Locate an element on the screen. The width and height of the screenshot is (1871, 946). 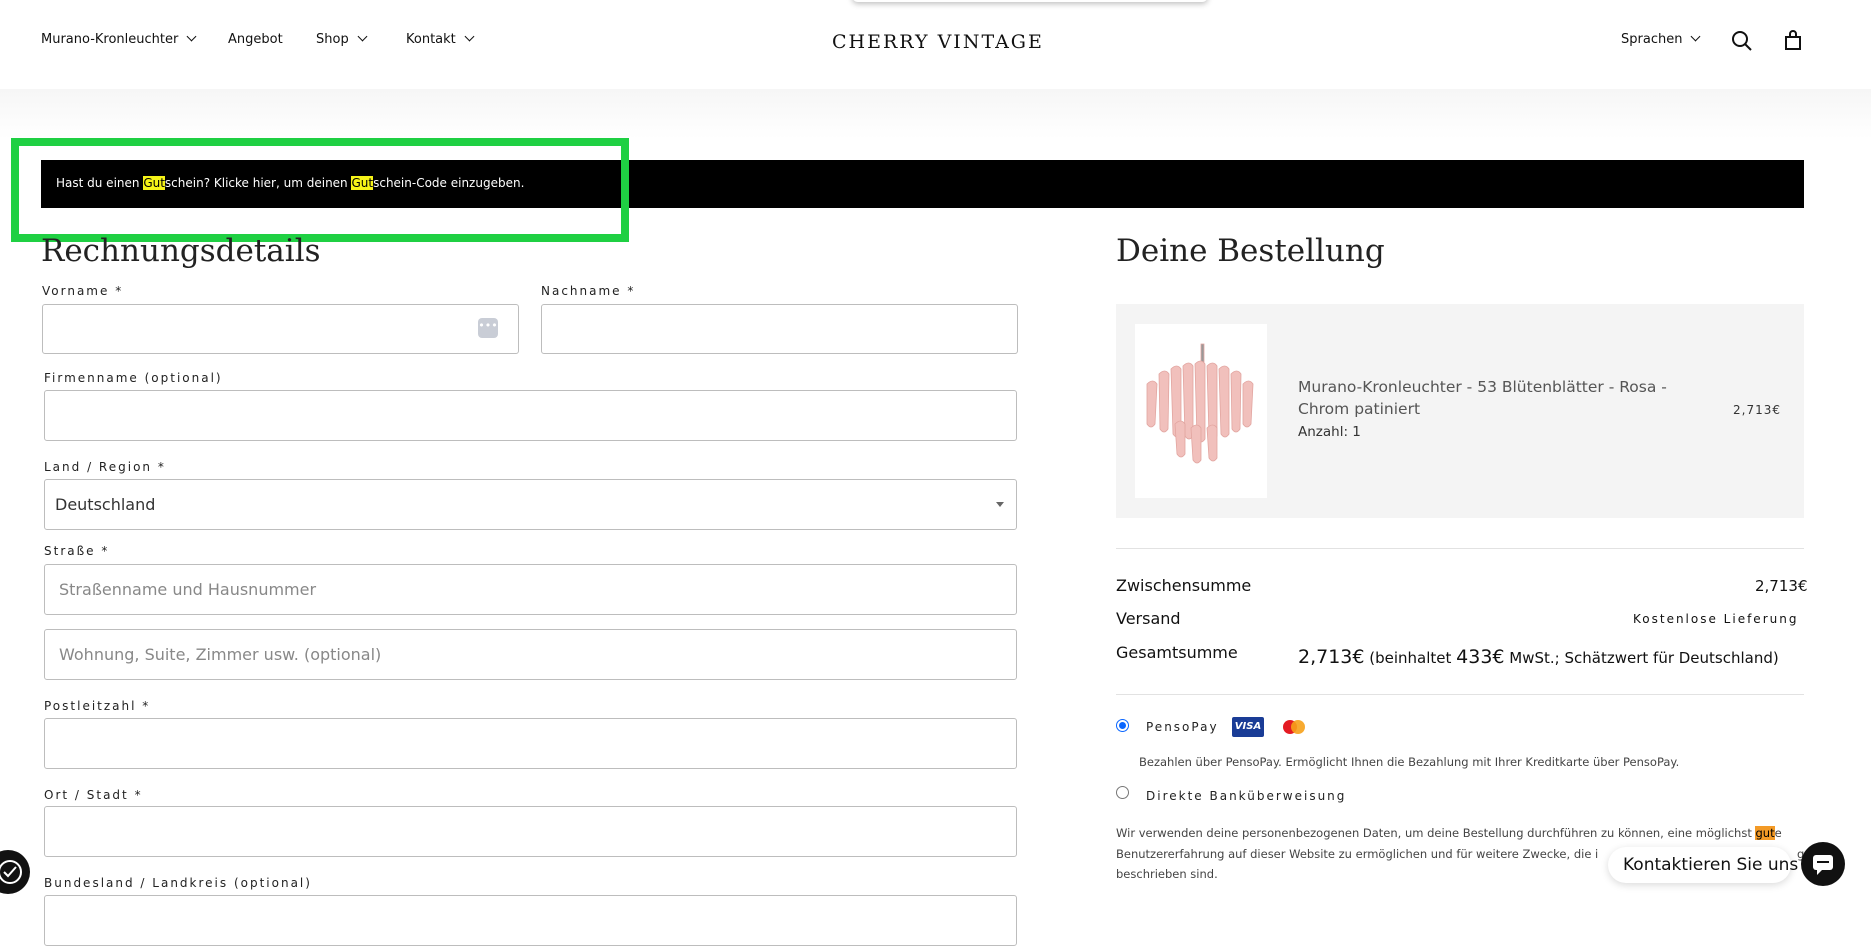
privacy-text-line3: beschrieben sind. is located at coordinates (1167, 874).